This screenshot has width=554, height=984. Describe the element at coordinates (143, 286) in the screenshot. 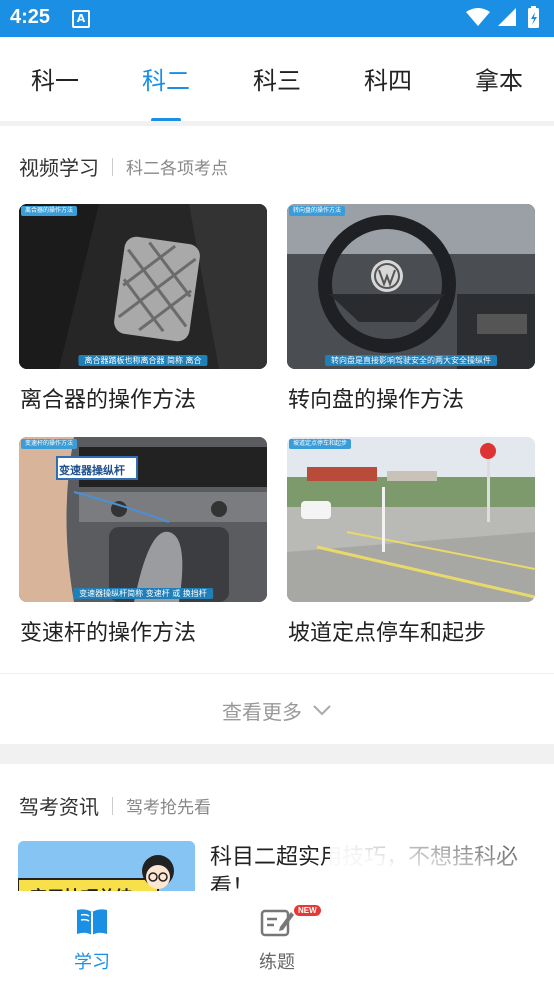

I see `video-thumbnail: 离合器的操作方法 离合器踏板也称离合器 简称 离合` at that location.